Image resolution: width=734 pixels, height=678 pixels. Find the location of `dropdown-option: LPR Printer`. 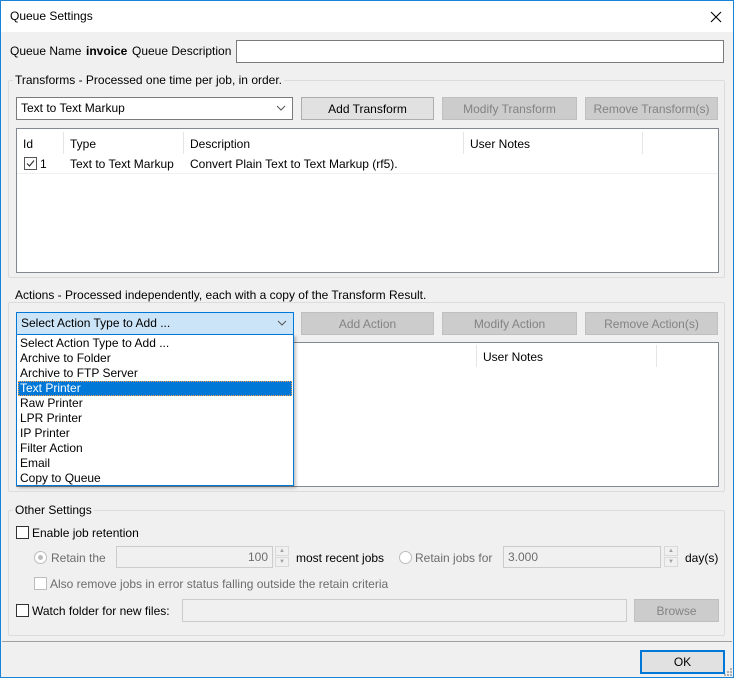

dropdown-option: LPR Printer is located at coordinates (155, 418).